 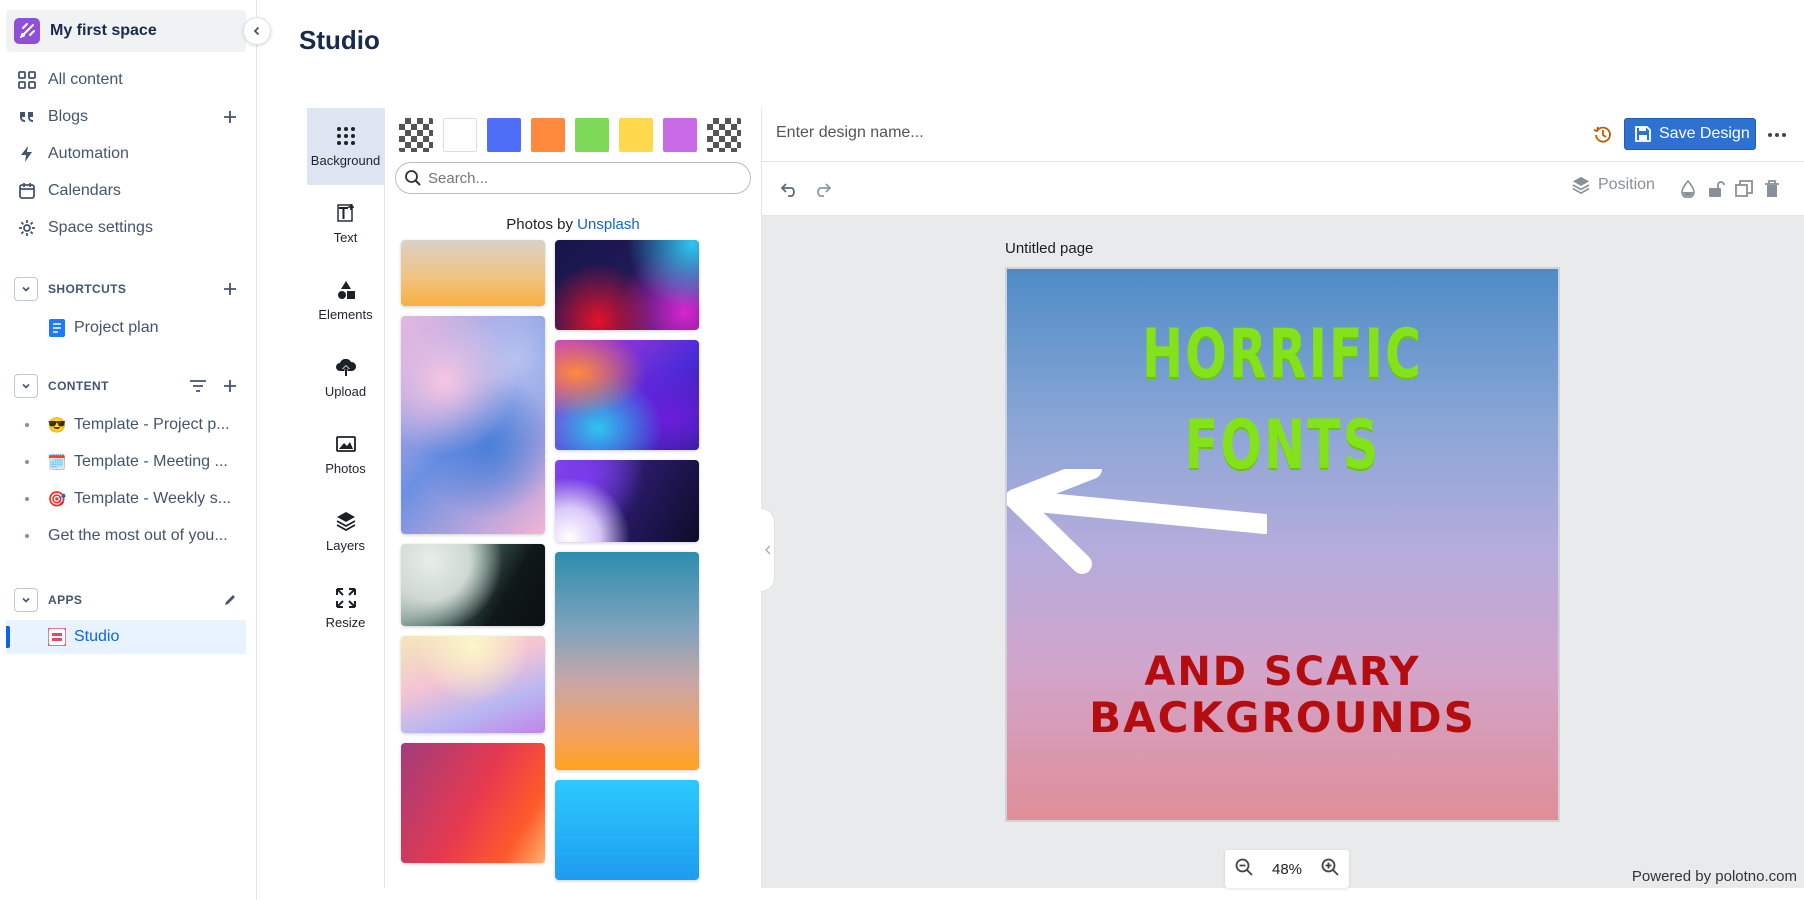 I want to click on panel-collapse-handle, so click(x=768, y=550).